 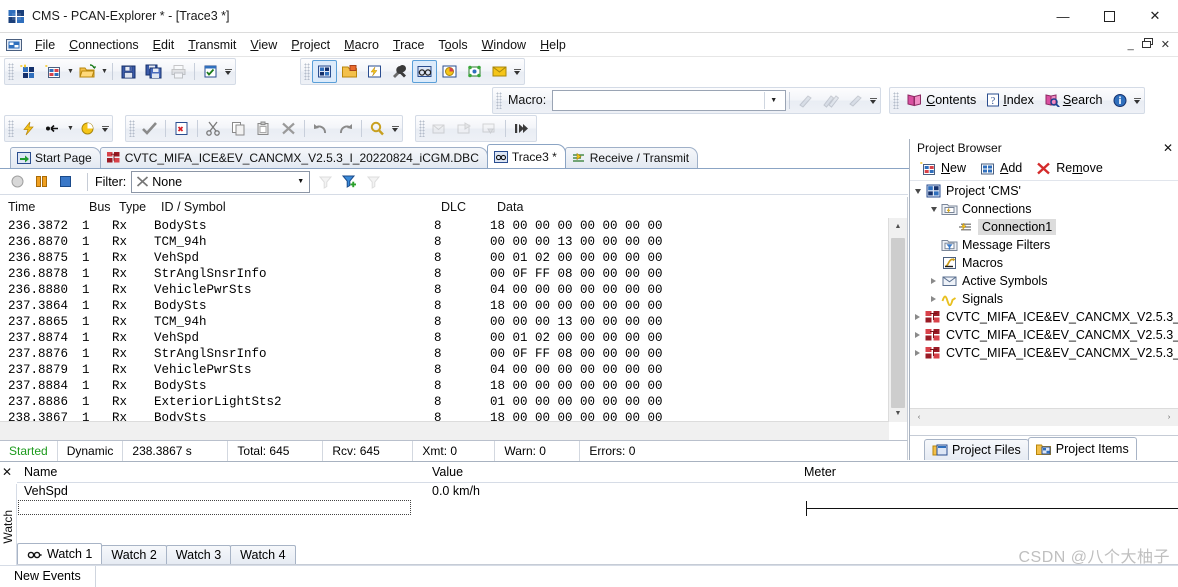 I want to click on scroll-thumb, so click(x=898, y=323).